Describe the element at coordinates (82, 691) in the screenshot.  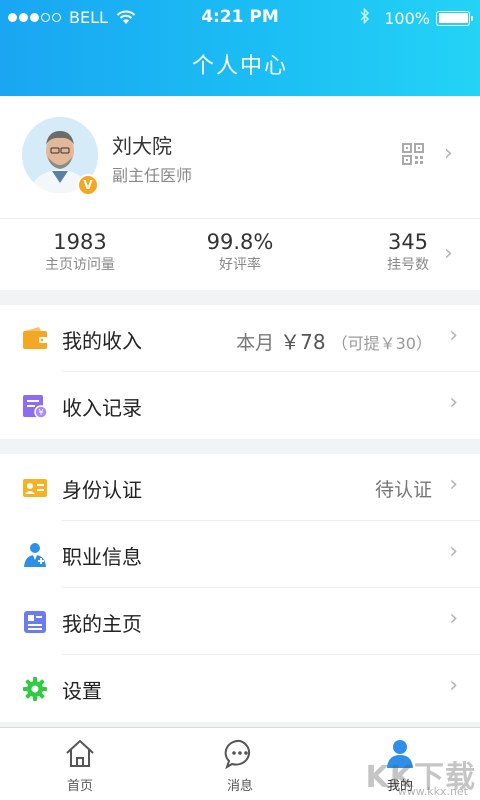
I see `settings-label: 设置` at that location.